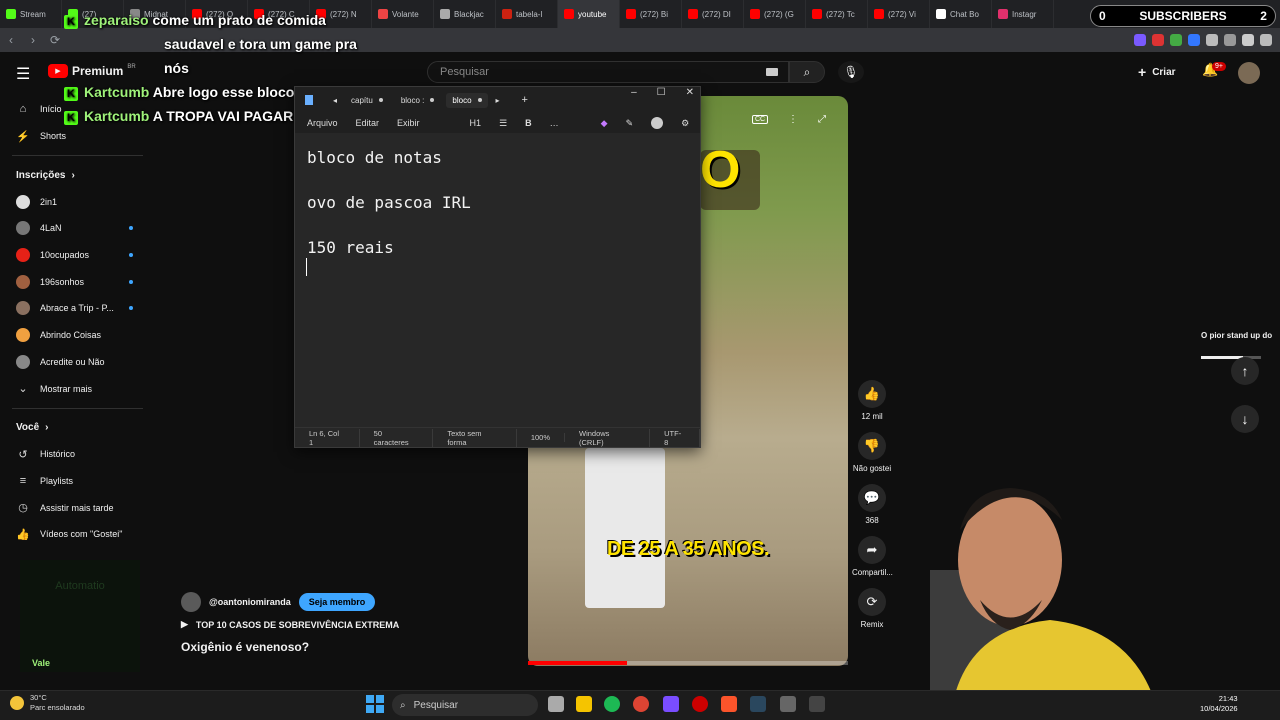 This screenshot has height=720, width=1280. Describe the element at coordinates (245, 647) in the screenshot. I see `video-title: Oxigênio é venenoso?` at that location.